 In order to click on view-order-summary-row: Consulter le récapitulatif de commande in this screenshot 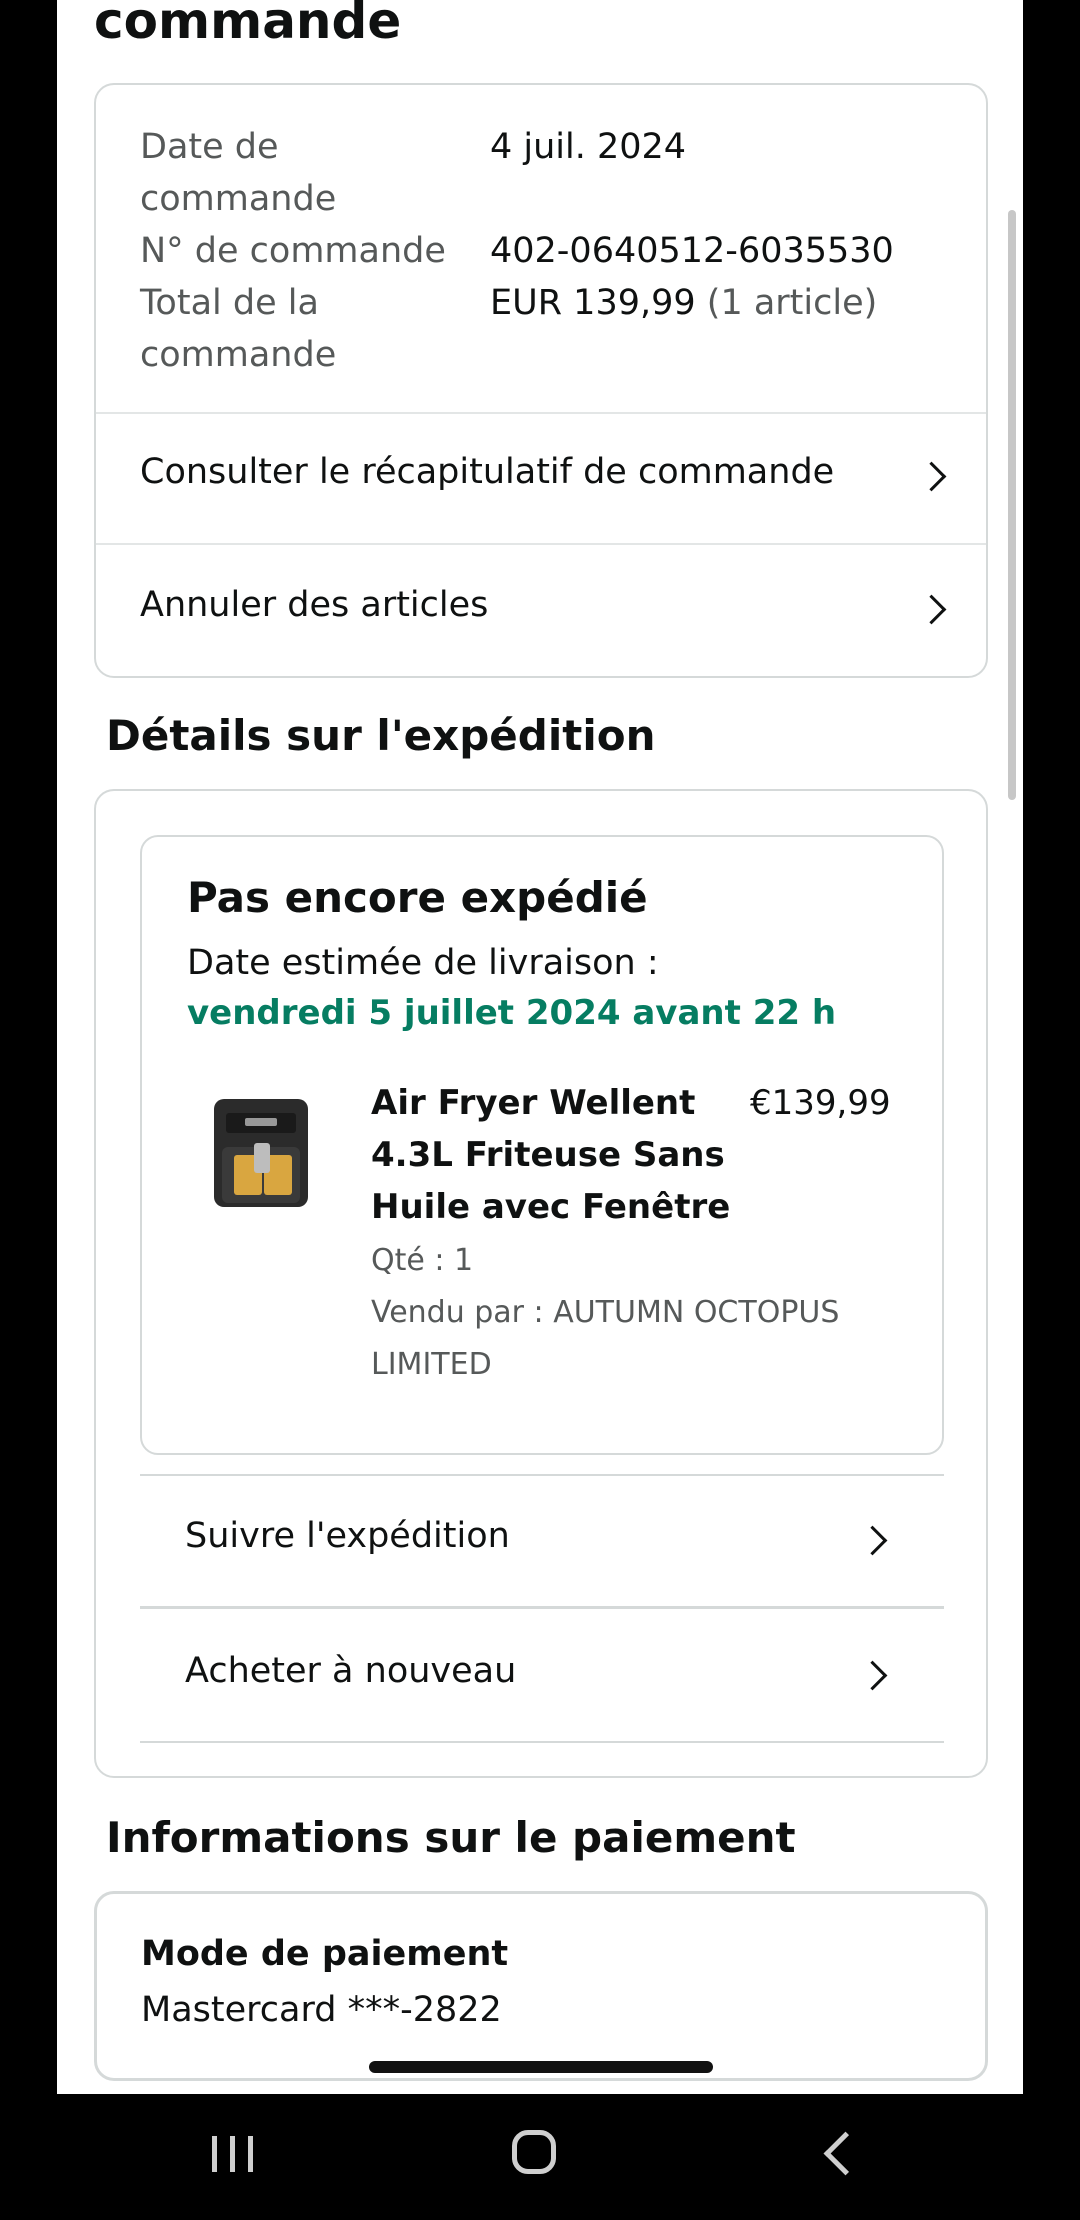, I will do `click(541, 478)`.